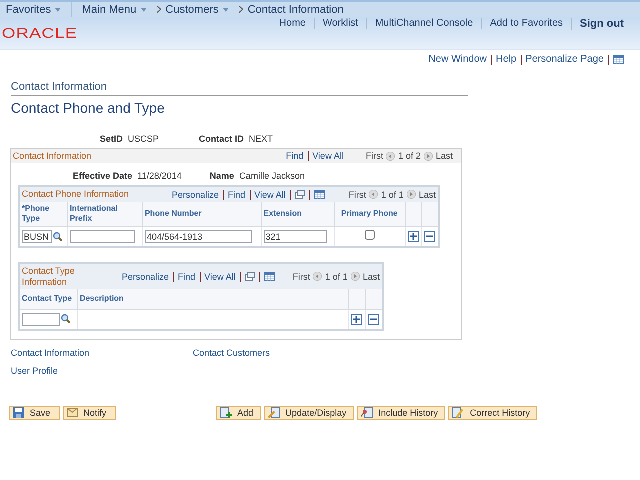 The height and width of the screenshot is (480, 640). What do you see at coordinates (295, 236) in the screenshot?
I see `input-field: 321` at bounding box center [295, 236].